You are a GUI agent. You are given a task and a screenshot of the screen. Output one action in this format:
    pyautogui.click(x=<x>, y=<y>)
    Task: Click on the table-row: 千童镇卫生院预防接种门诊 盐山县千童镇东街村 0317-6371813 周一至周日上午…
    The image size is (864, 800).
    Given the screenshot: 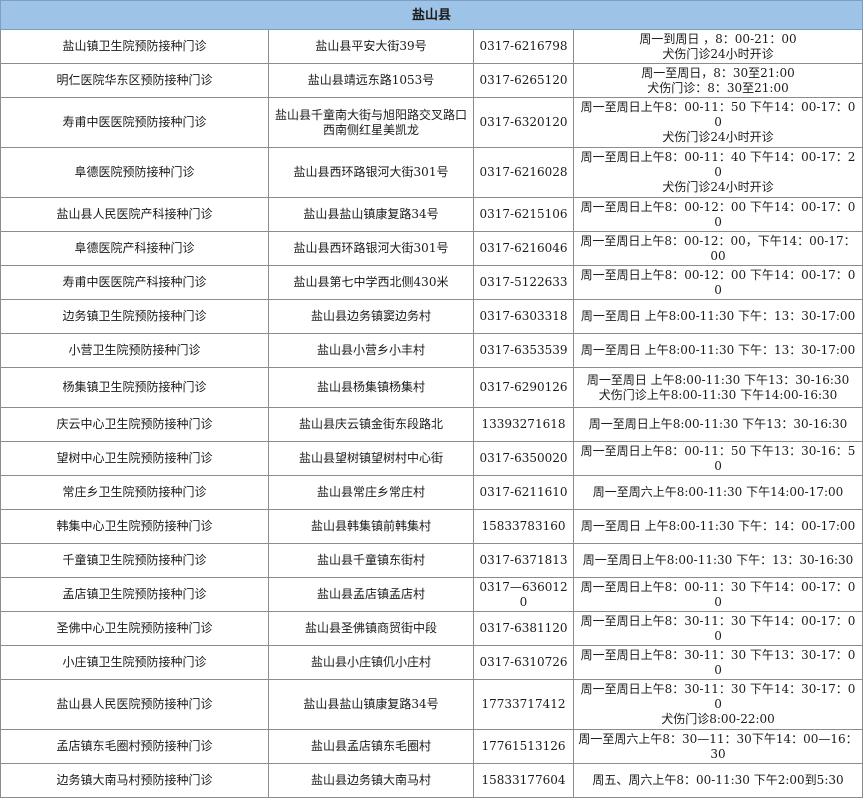 What is the action you would take?
    pyautogui.click(x=432, y=560)
    